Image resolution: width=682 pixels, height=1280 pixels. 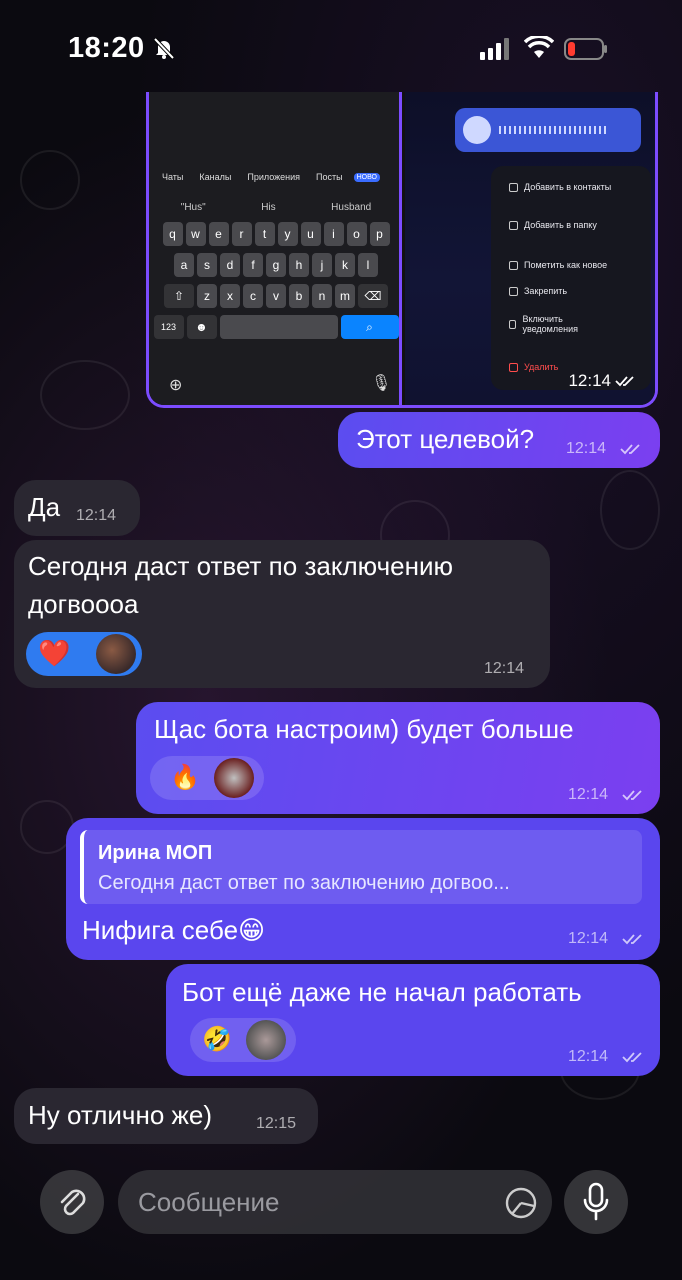 I want to click on context-item-label: Добавить в контакты, so click(x=568, y=187).